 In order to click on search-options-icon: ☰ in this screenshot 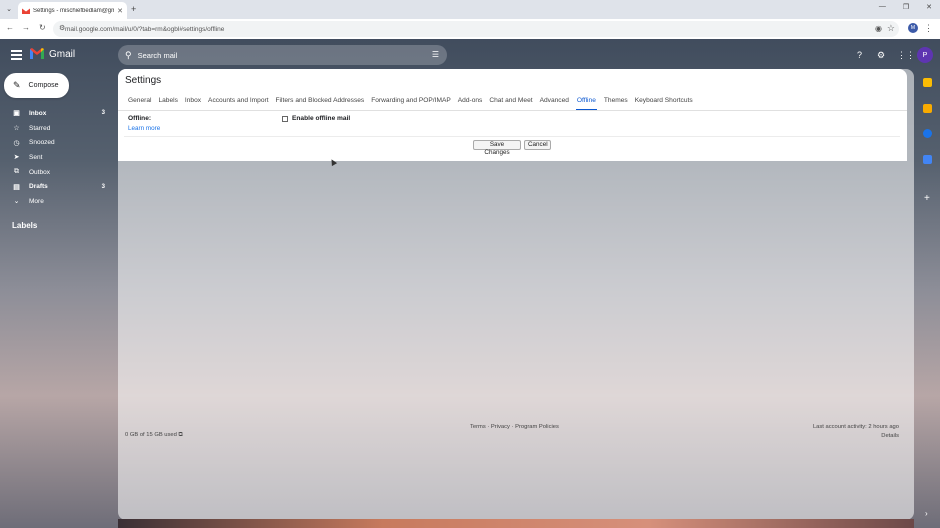, I will do `click(435, 54)`.